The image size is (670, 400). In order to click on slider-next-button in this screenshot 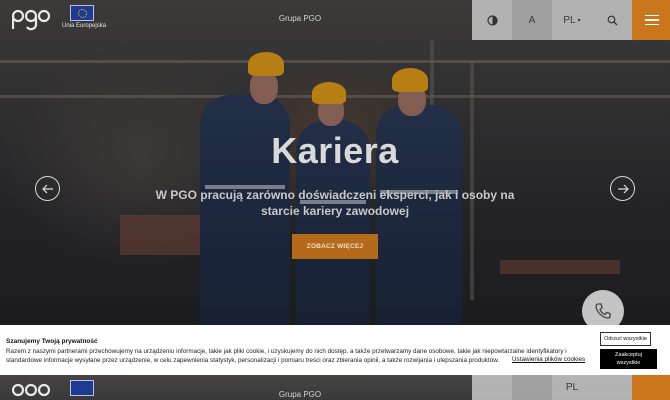, I will do `click(622, 188)`.